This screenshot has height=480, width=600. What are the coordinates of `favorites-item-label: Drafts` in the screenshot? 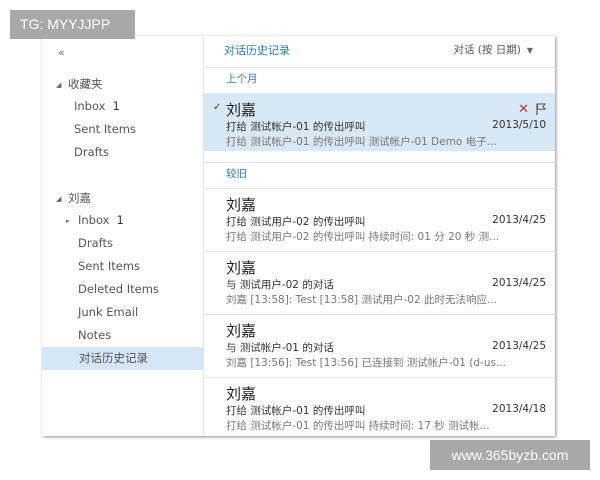 It's located at (91, 152).